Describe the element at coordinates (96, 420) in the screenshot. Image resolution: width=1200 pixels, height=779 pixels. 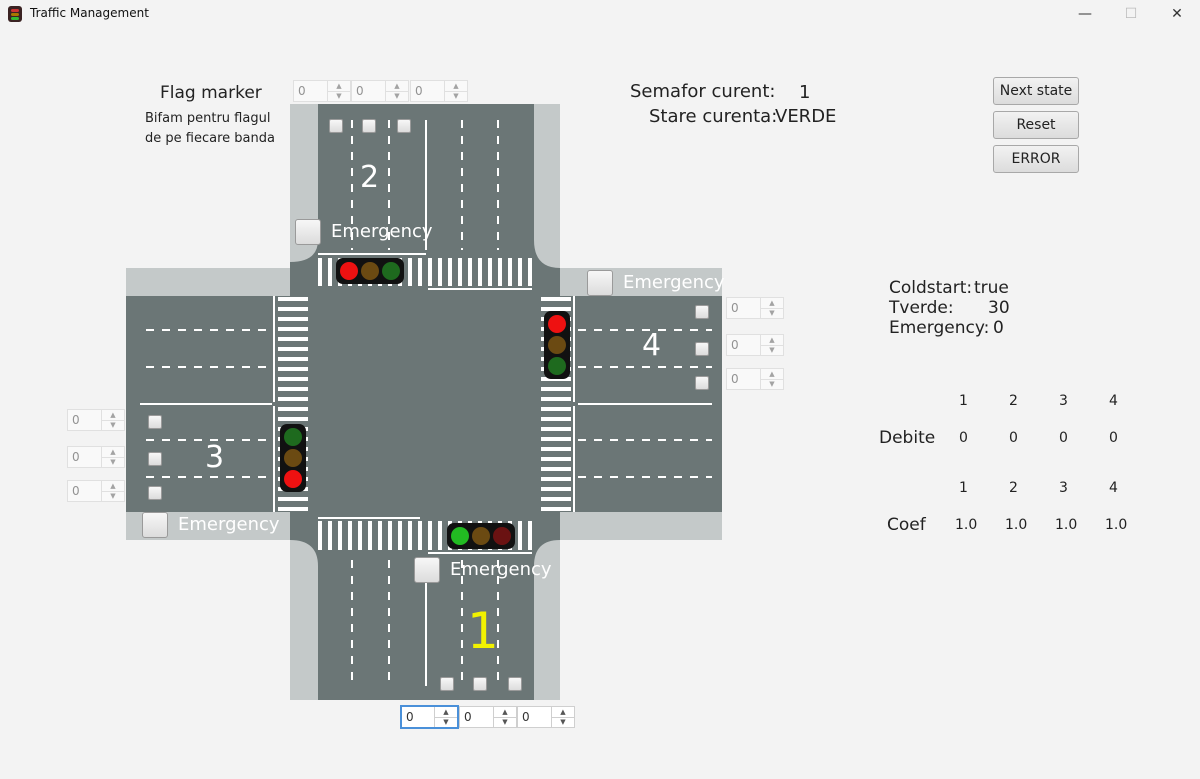
I see `spinner-road-3-lane-1: 0 ▲ ▼` at that location.